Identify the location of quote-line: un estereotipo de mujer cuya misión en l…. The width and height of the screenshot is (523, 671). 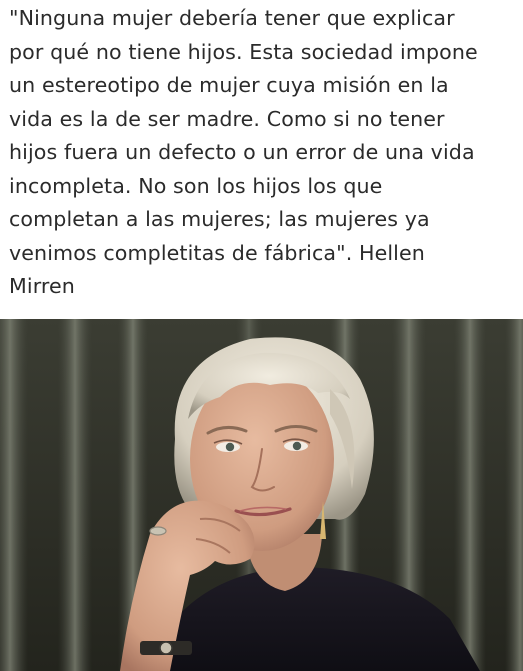
(229, 85).